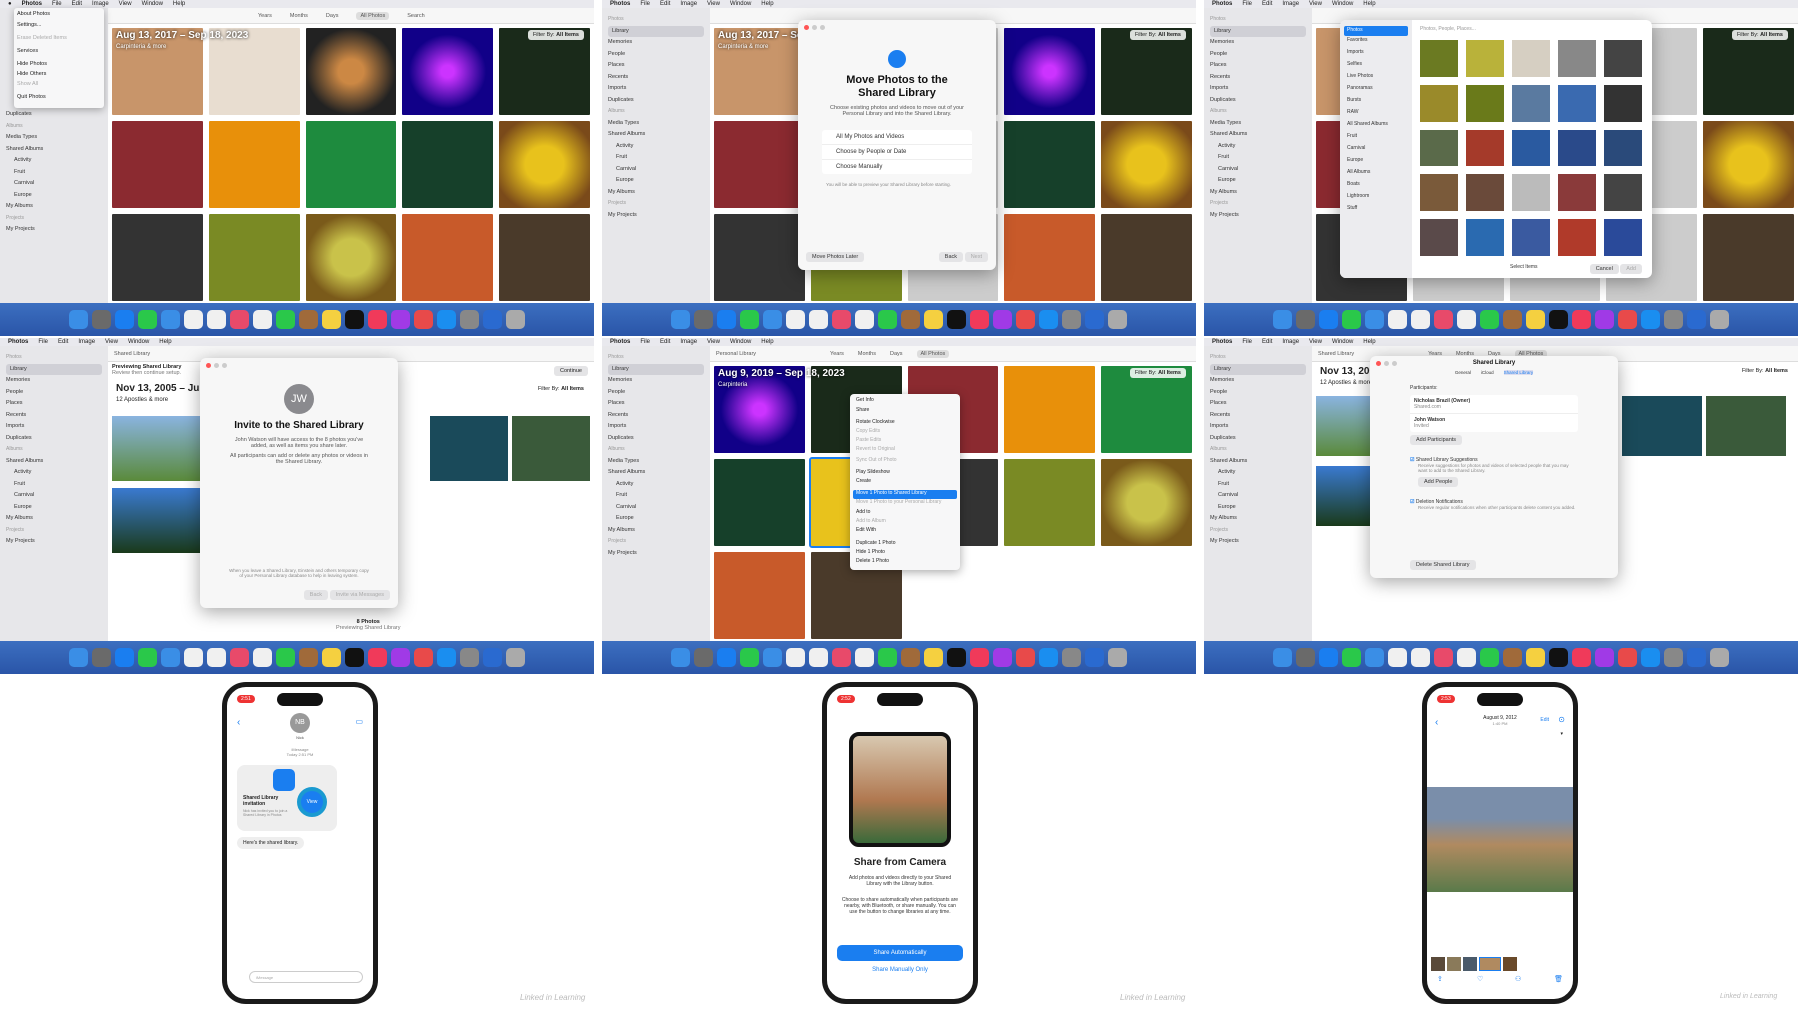 The image size is (1800, 1011). Describe the element at coordinates (736, 354) in the screenshot. I see `library-switcher: Personal Library` at that location.